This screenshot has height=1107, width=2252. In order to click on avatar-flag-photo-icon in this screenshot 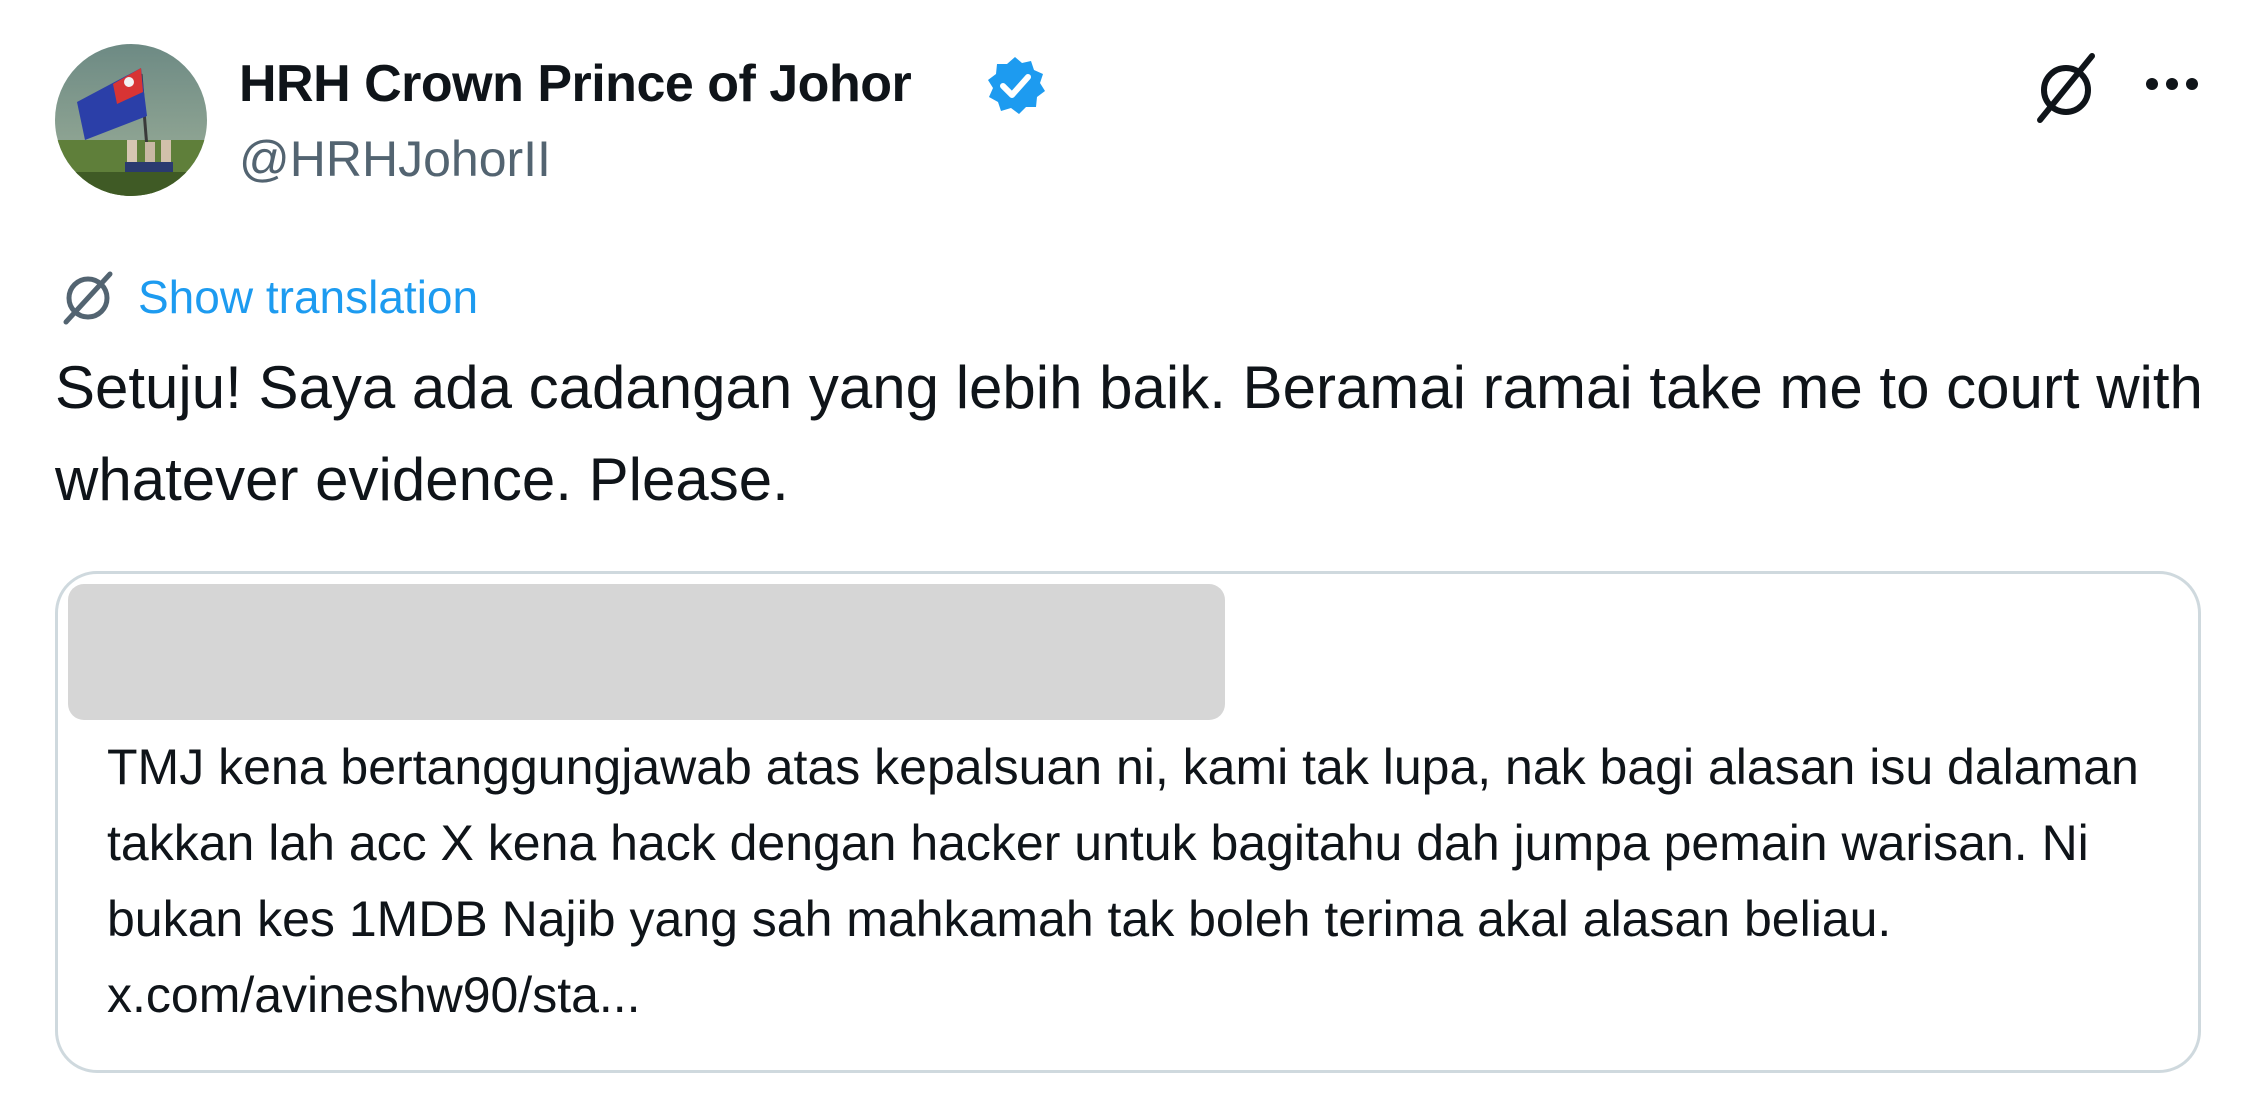, I will do `click(131, 120)`.